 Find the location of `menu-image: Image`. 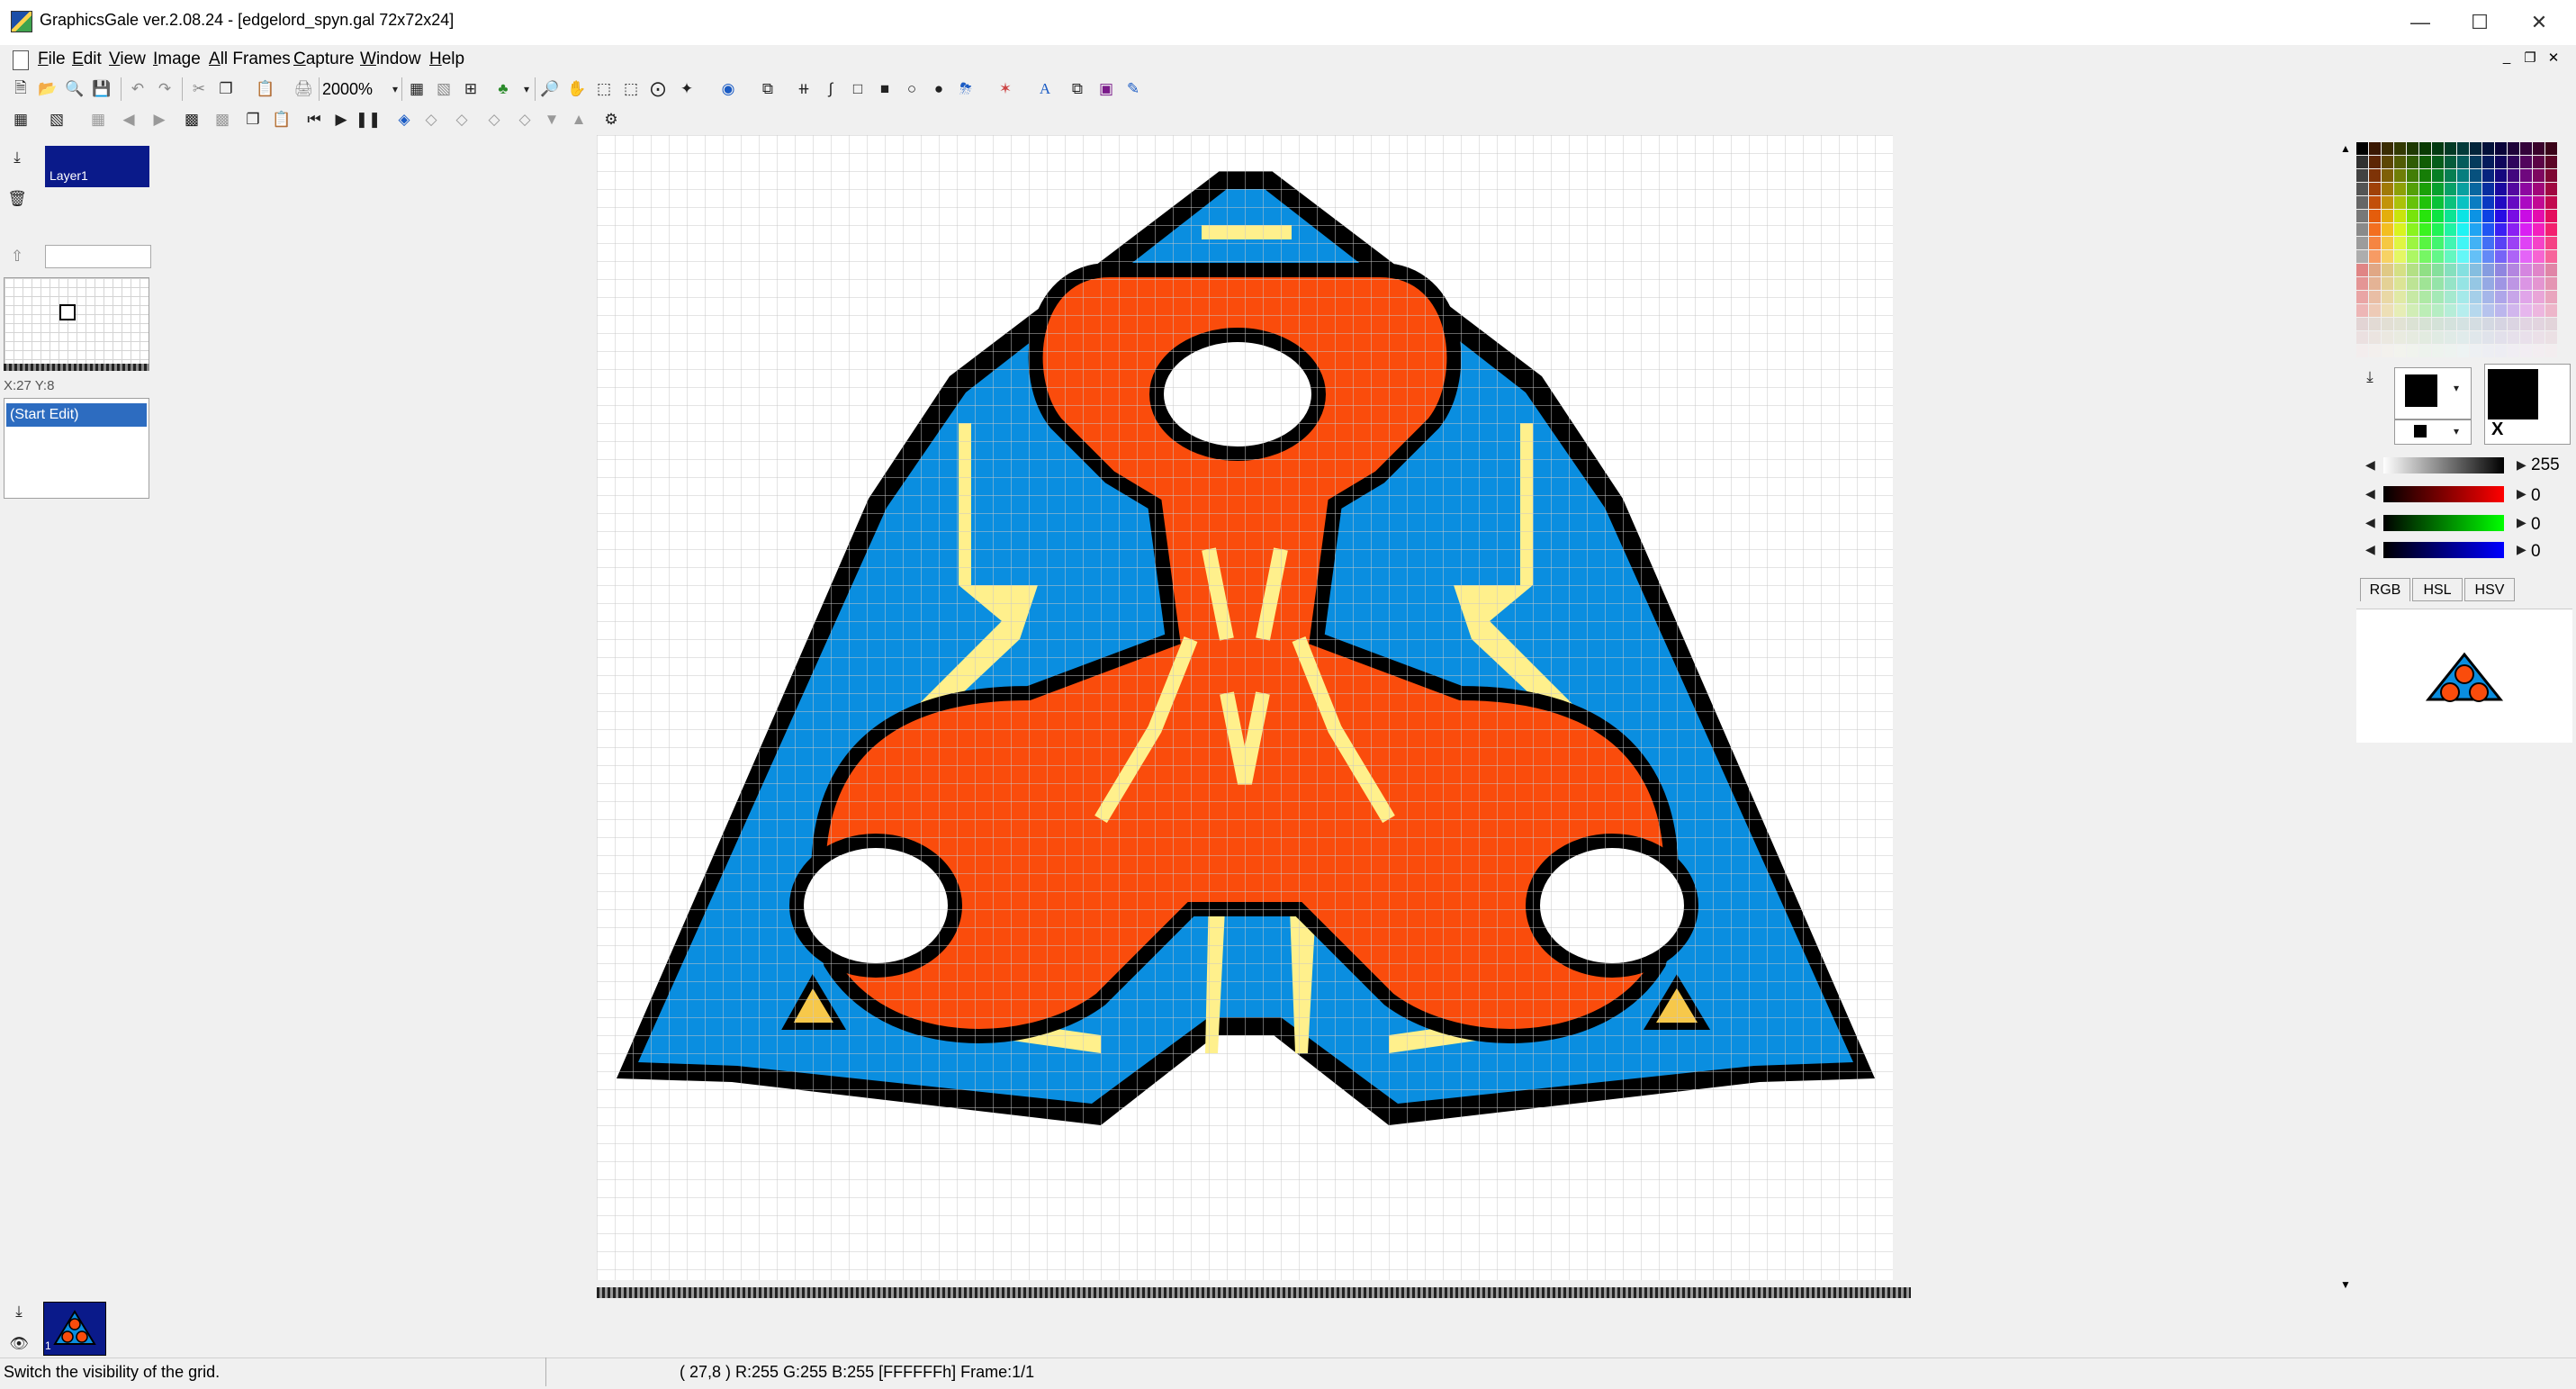

menu-image: Image is located at coordinates (177, 60).